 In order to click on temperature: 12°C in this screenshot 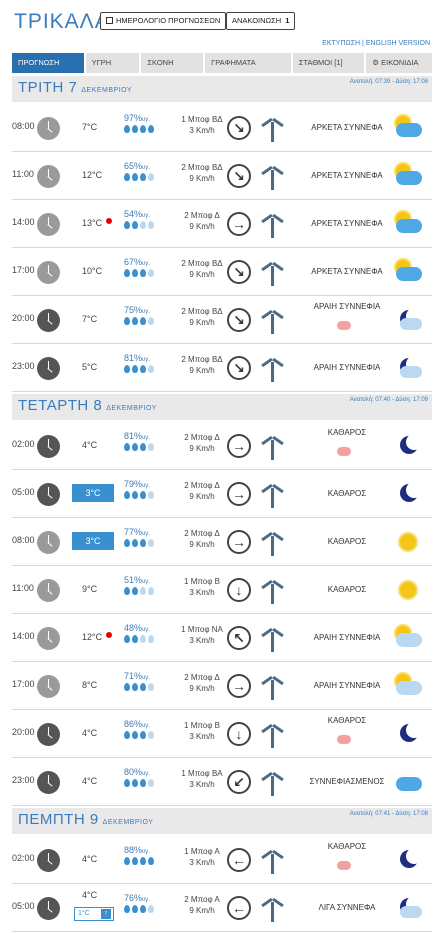, I will do `click(92, 175)`.